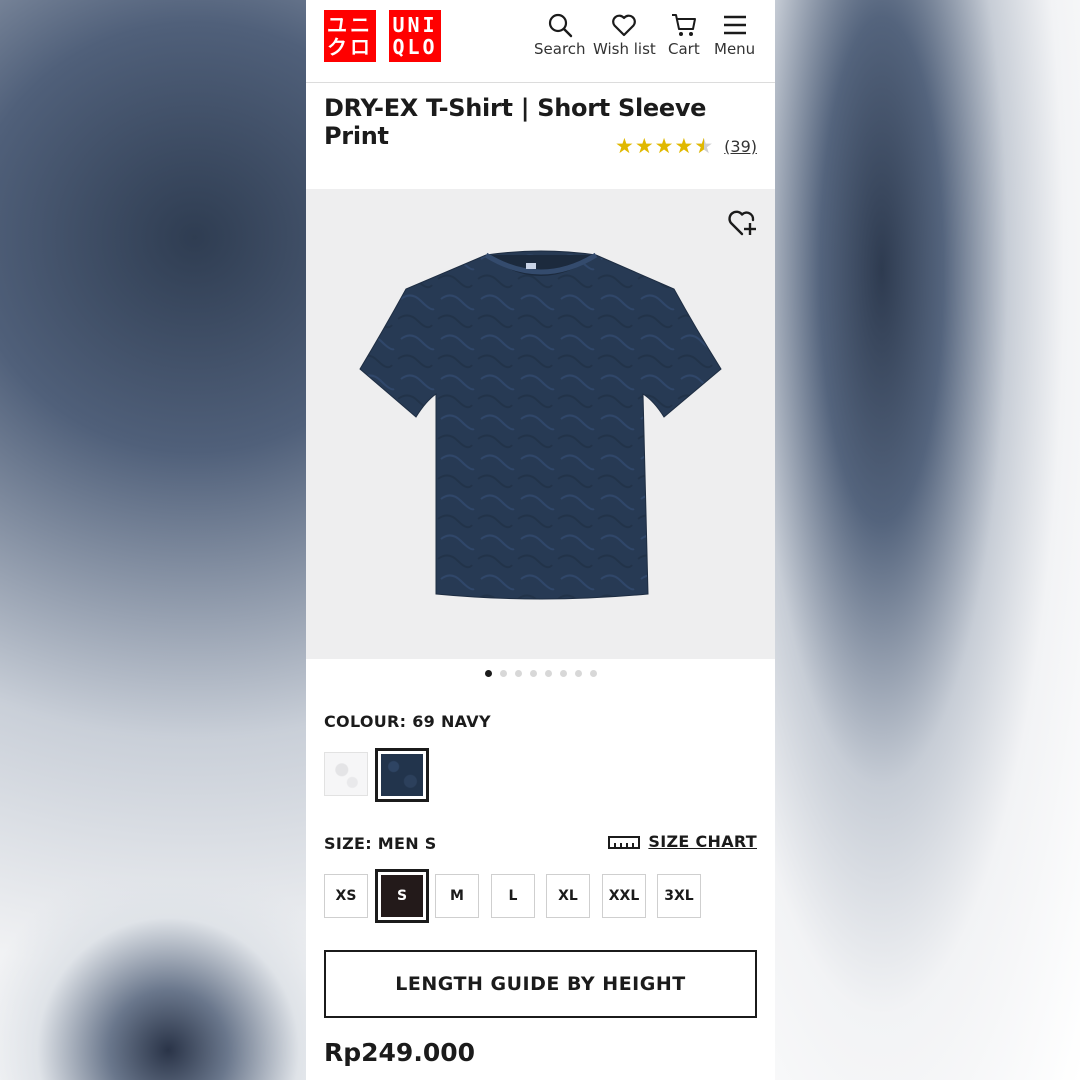 This screenshot has height=1080, width=1080. What do you see at coordinates (346, 774) in the screenshot?
I see `colour-swatch-white` at bounding box center [346, 774].